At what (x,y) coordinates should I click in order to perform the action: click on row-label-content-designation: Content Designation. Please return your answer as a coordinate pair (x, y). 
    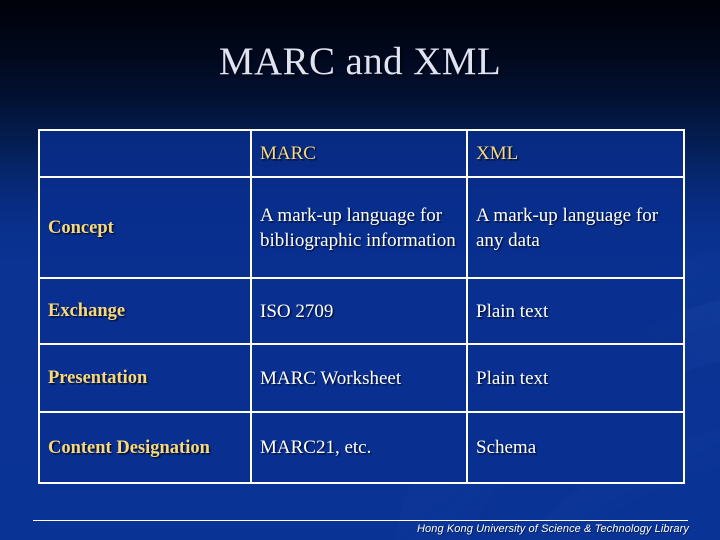
    Looking at the image, I should click on (145, 447).